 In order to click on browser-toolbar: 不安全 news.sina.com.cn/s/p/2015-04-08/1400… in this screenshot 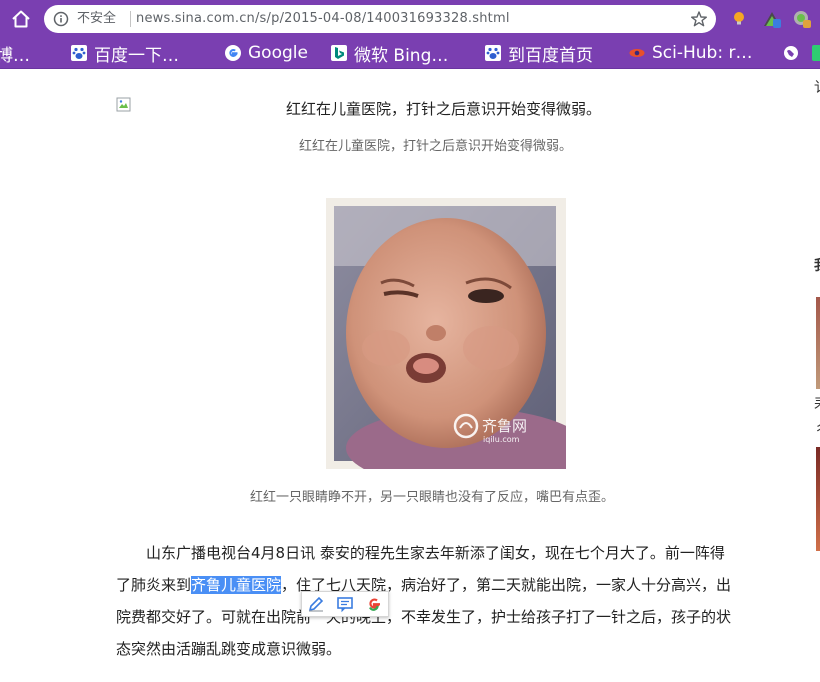, I will do `click(410, 19)`.